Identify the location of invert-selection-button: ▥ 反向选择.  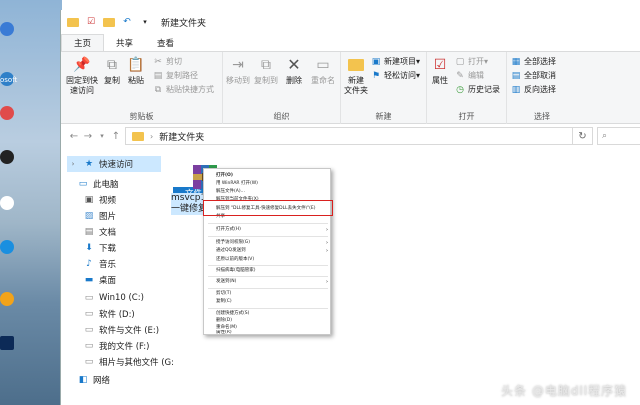
(533, 89).